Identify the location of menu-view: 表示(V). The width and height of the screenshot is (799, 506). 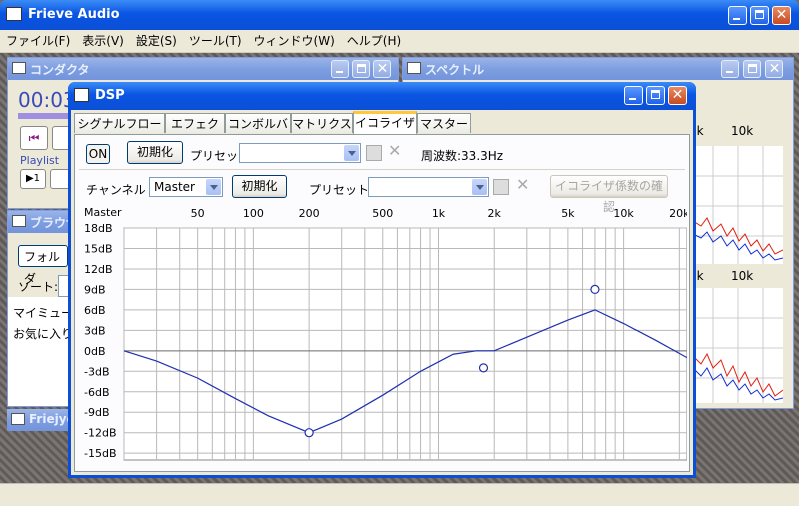
(103, 41).